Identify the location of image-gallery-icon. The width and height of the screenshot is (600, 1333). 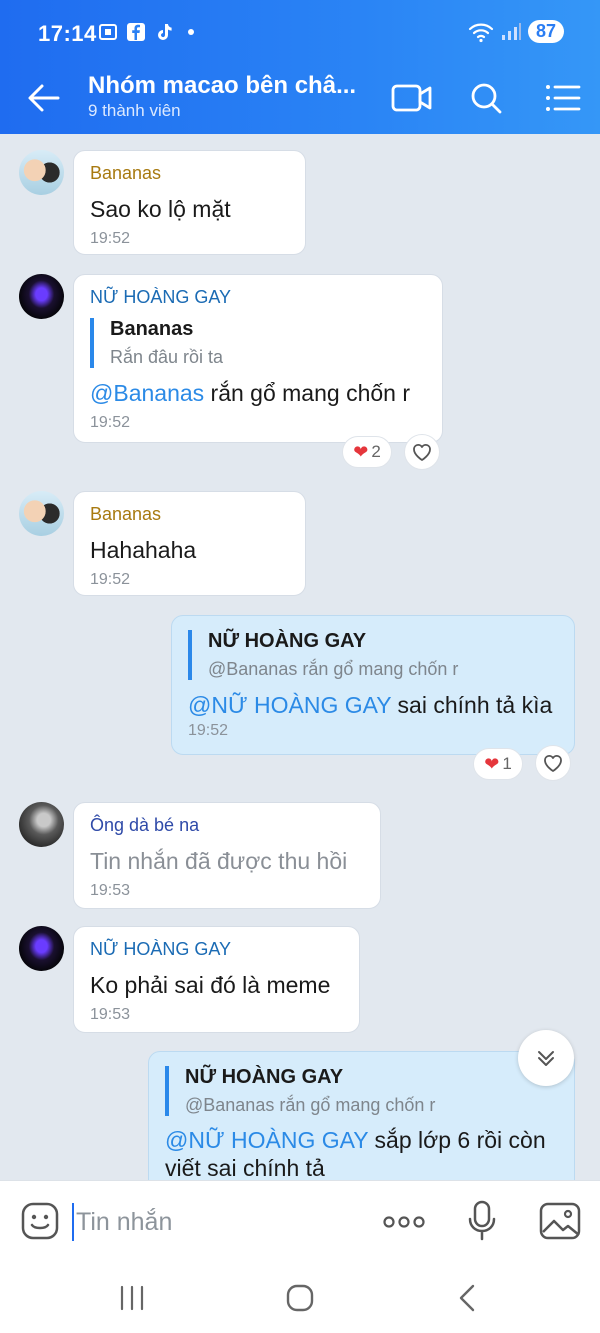
(560, 1221).